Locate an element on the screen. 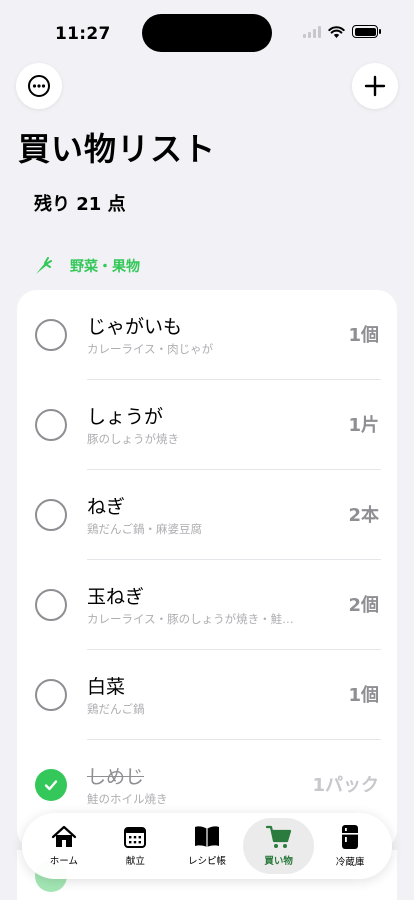 The width and height of the screenshot is (414, 900). category-header: 野菜・果物 is located at coordinates (86, 266).